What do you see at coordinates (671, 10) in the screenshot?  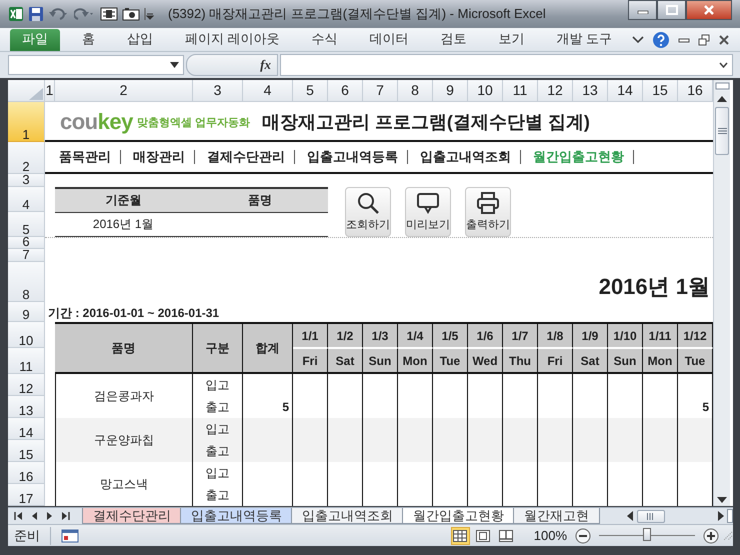 I see `maximize-button` at bounding box center [671, 10].